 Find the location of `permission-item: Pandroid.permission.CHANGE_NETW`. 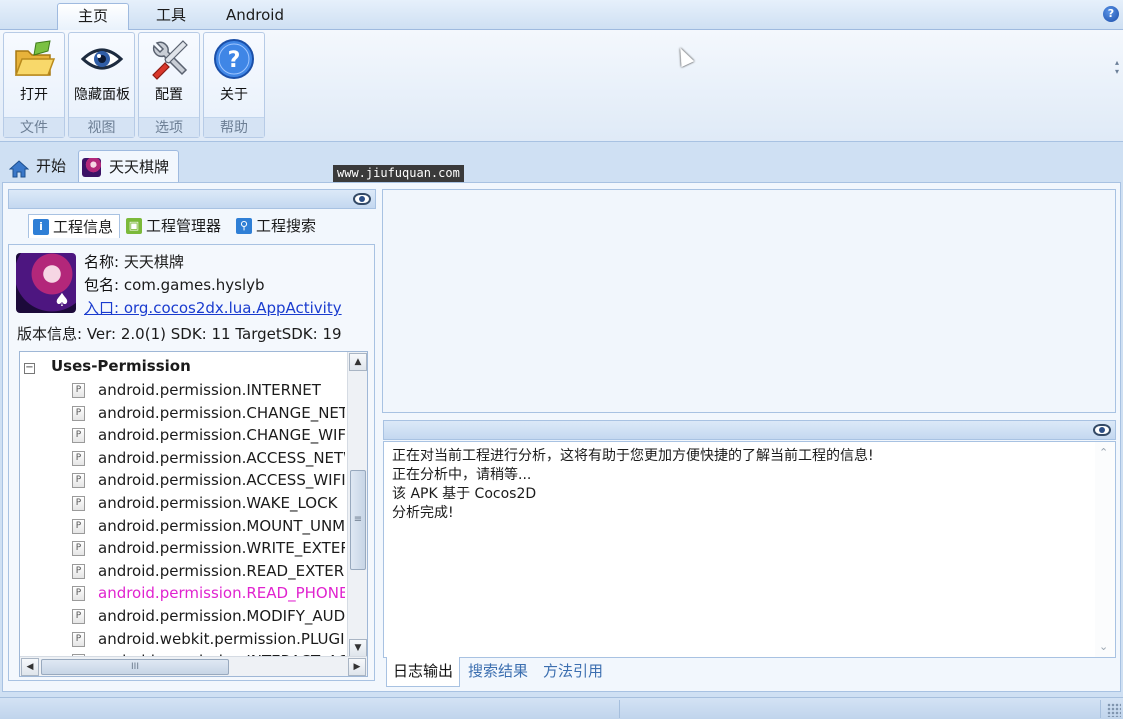

permission-item: Pandroid.permission.CHANGE_NETW is located at coordinates (208, 413).